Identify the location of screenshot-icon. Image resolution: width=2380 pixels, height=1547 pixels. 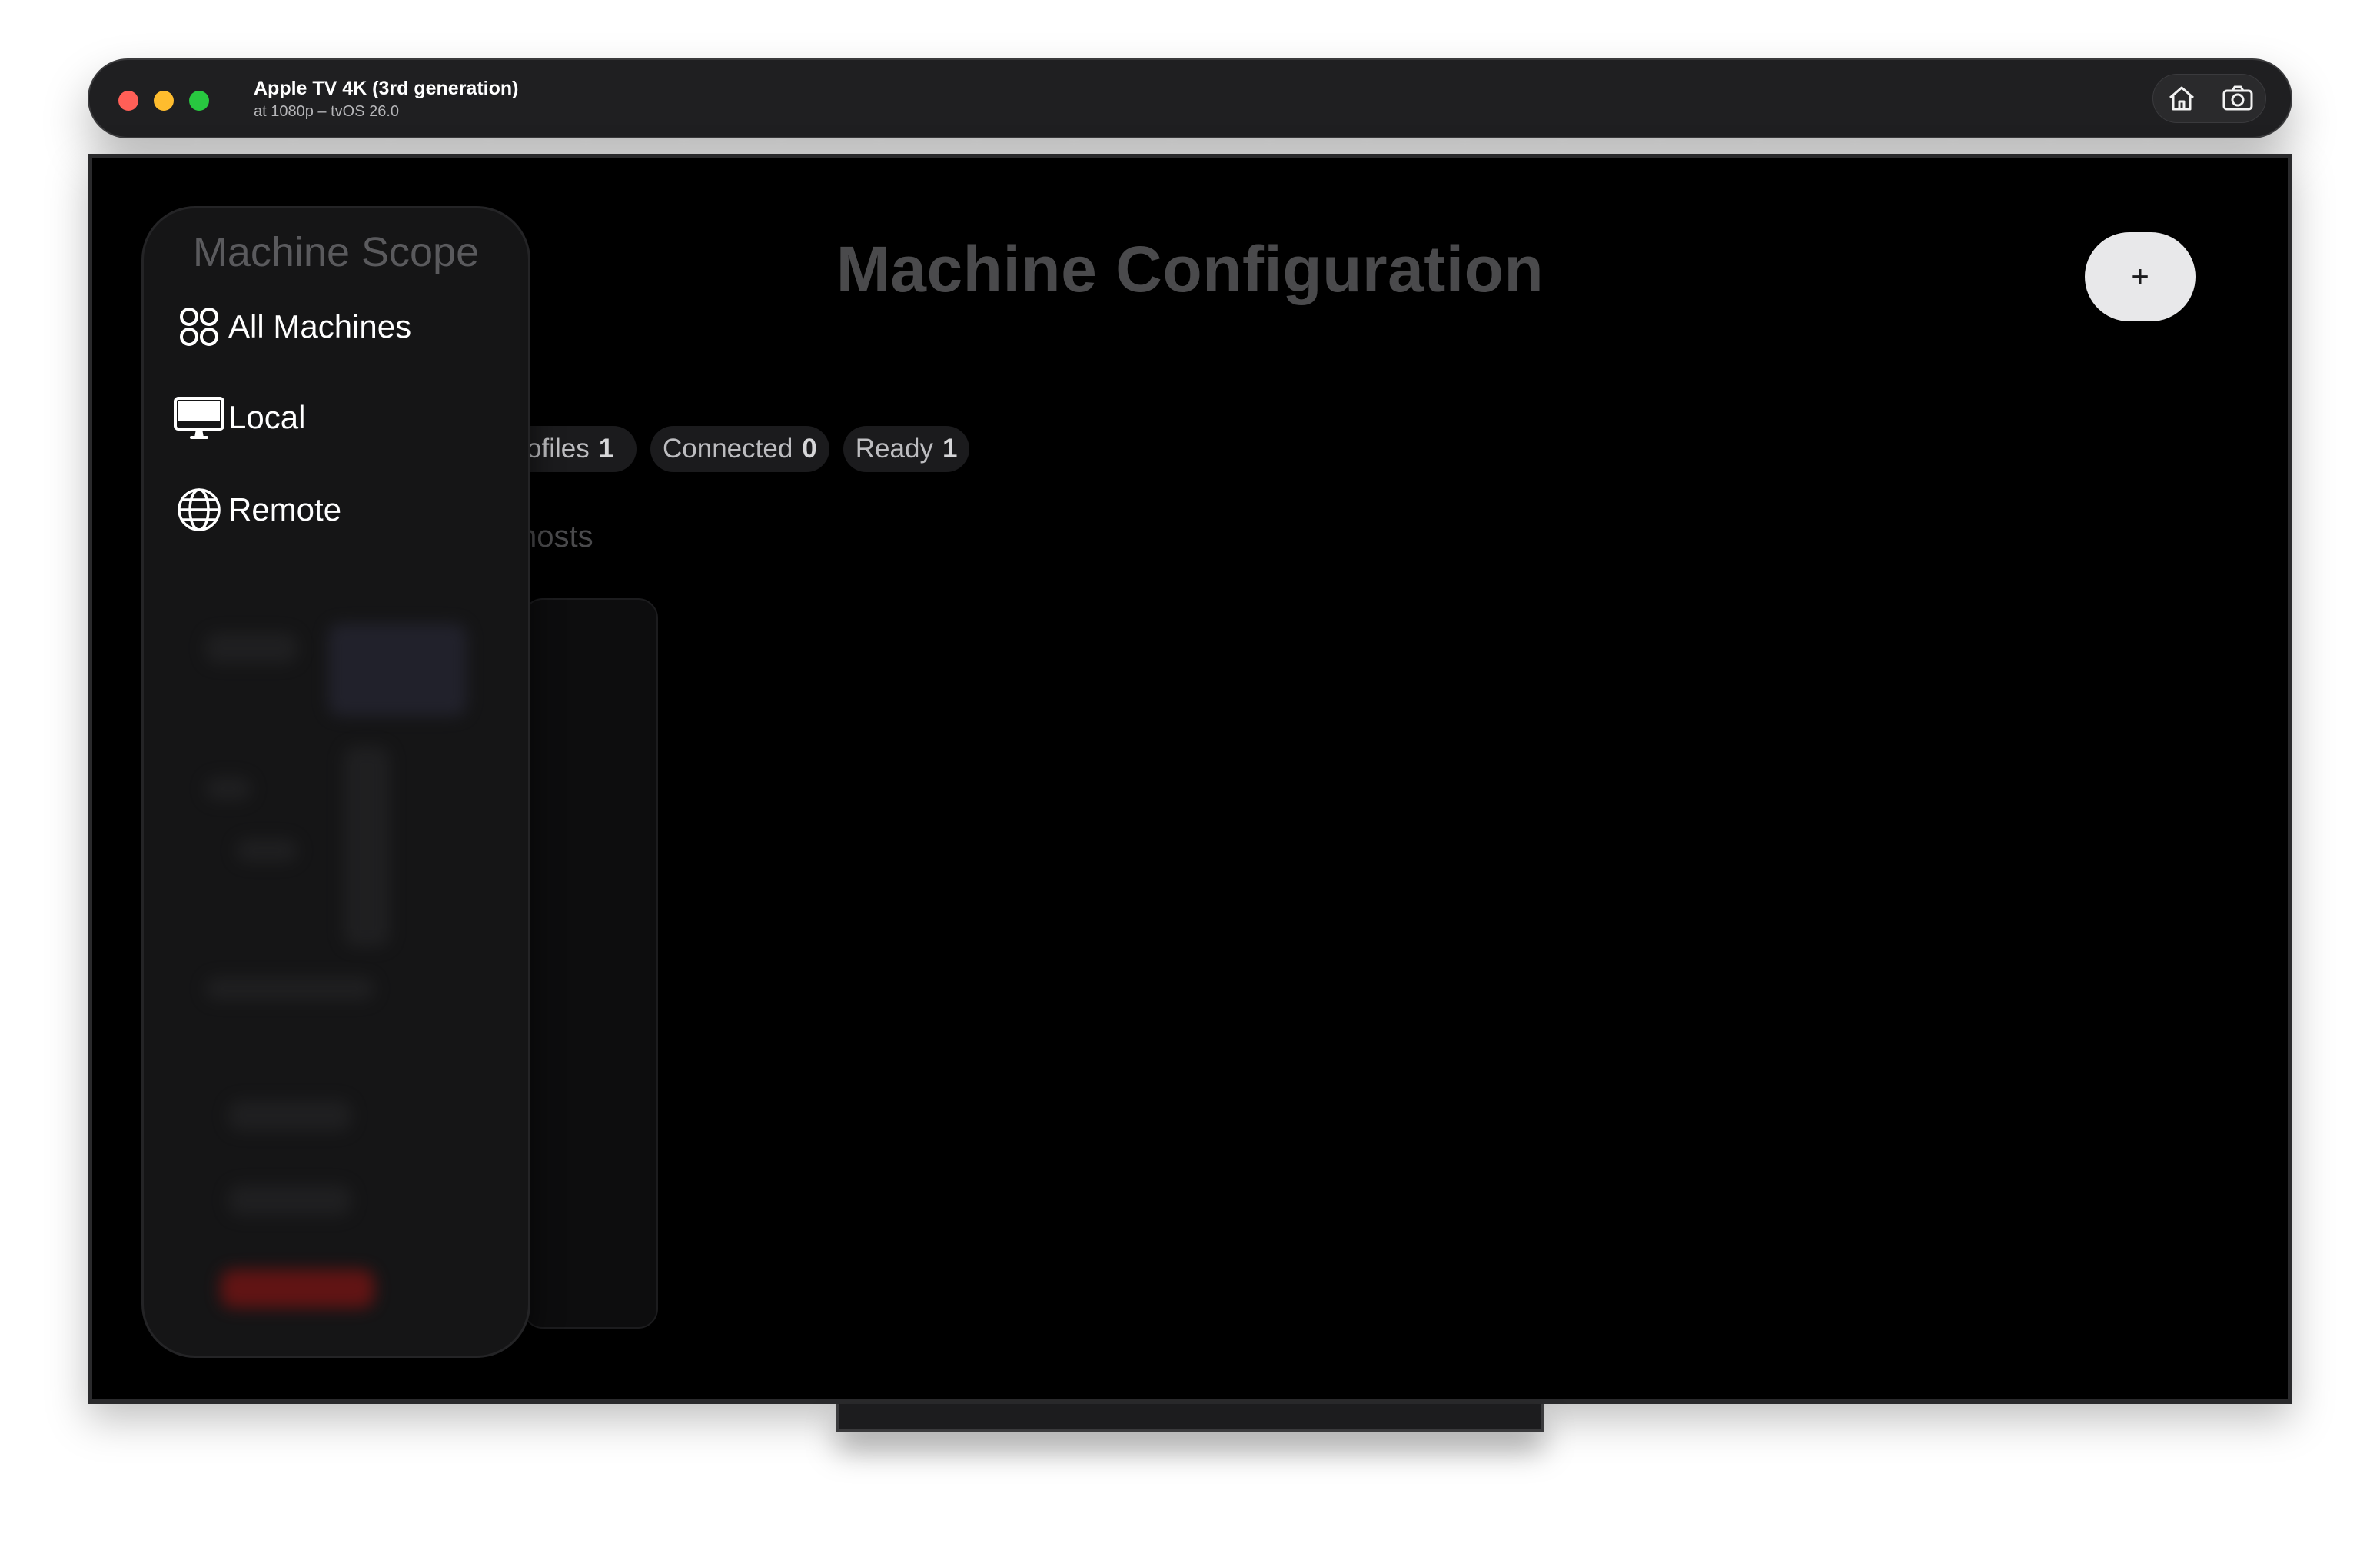
(2237, 98).